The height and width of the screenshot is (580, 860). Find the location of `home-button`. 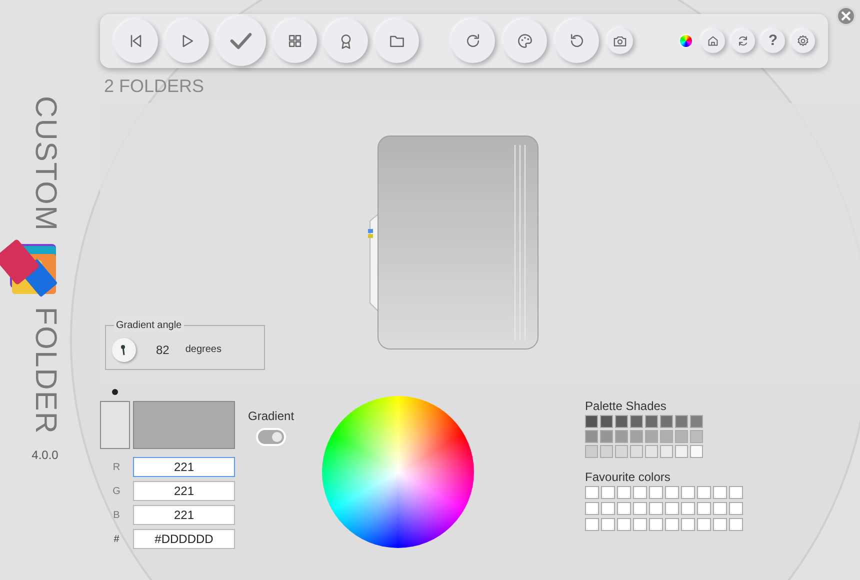

home-button is located at coordinates (713, 41).